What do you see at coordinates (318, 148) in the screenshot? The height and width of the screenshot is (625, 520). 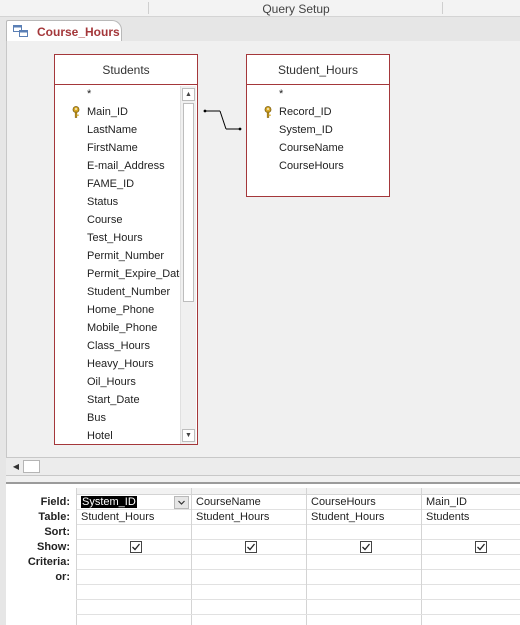 I see `field-item: CourseName` at bounding box center [318, 148].